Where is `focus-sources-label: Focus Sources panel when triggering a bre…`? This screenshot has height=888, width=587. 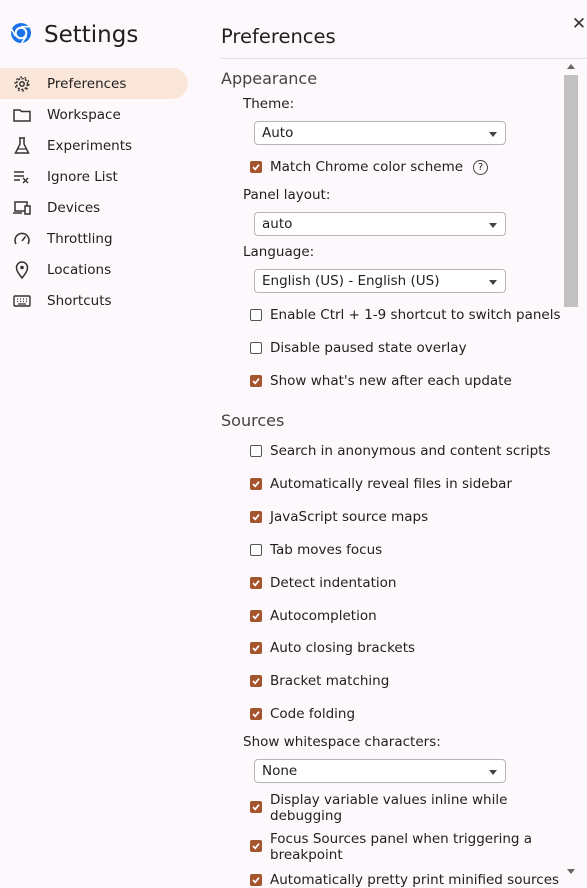 focus-sources-label: Focus Sources panel when triggering a bre… is located at coordinates (401, 847).